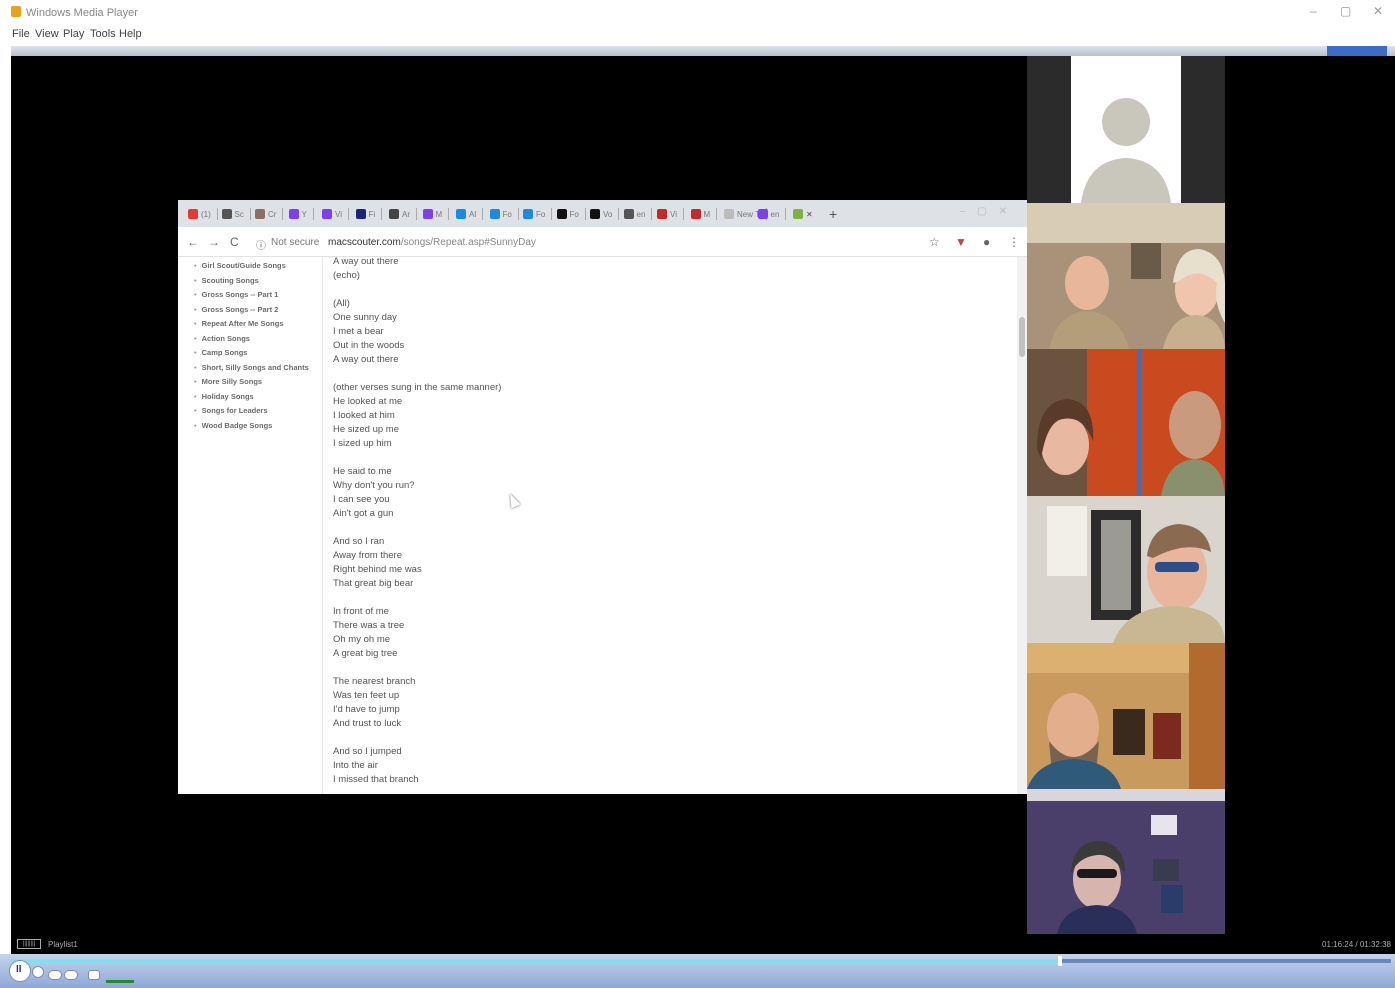 Image resolution: width=1395 pixels, height=988 pixels. What do you see at coordinates (94, 975) in the screenshot?
I see `mute-button` at bounding box center [94, 975].